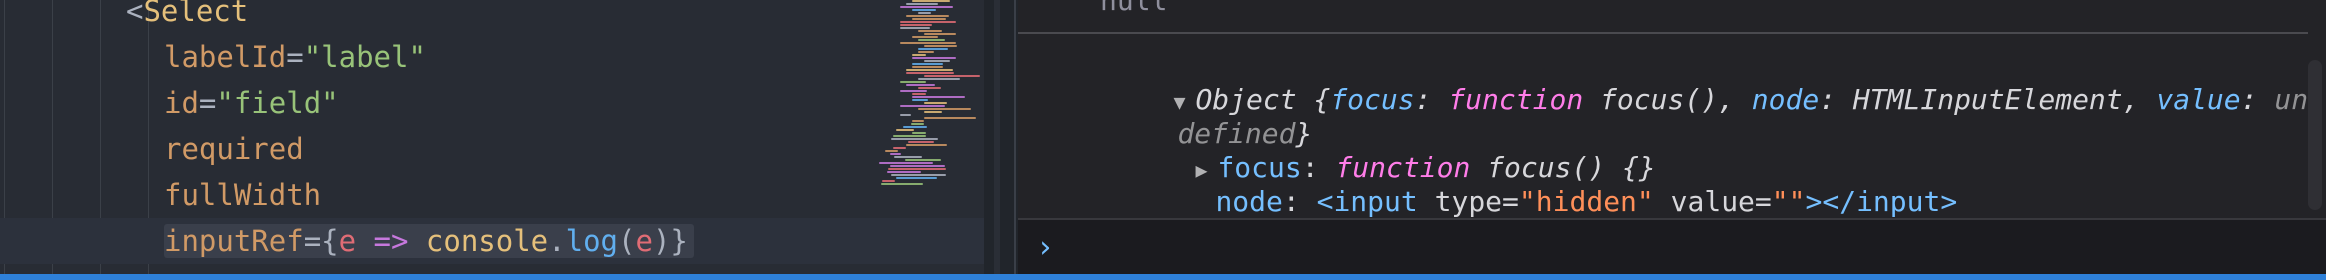  What do you see at coordinates (492, 17) in the screenshot?
I see `code-line-select-open: <Select` at bounding box center [492, 17].